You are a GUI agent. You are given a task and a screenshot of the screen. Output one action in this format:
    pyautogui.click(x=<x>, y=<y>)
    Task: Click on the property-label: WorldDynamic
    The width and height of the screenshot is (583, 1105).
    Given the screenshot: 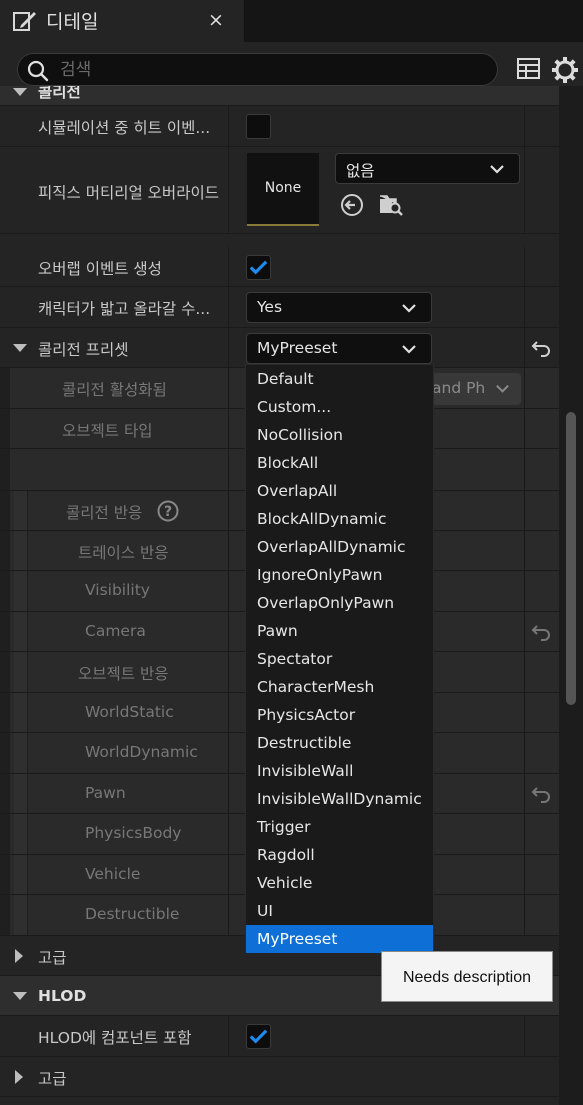 What is the action you would take?
    pyautogui.click(x=141, y=752)
    